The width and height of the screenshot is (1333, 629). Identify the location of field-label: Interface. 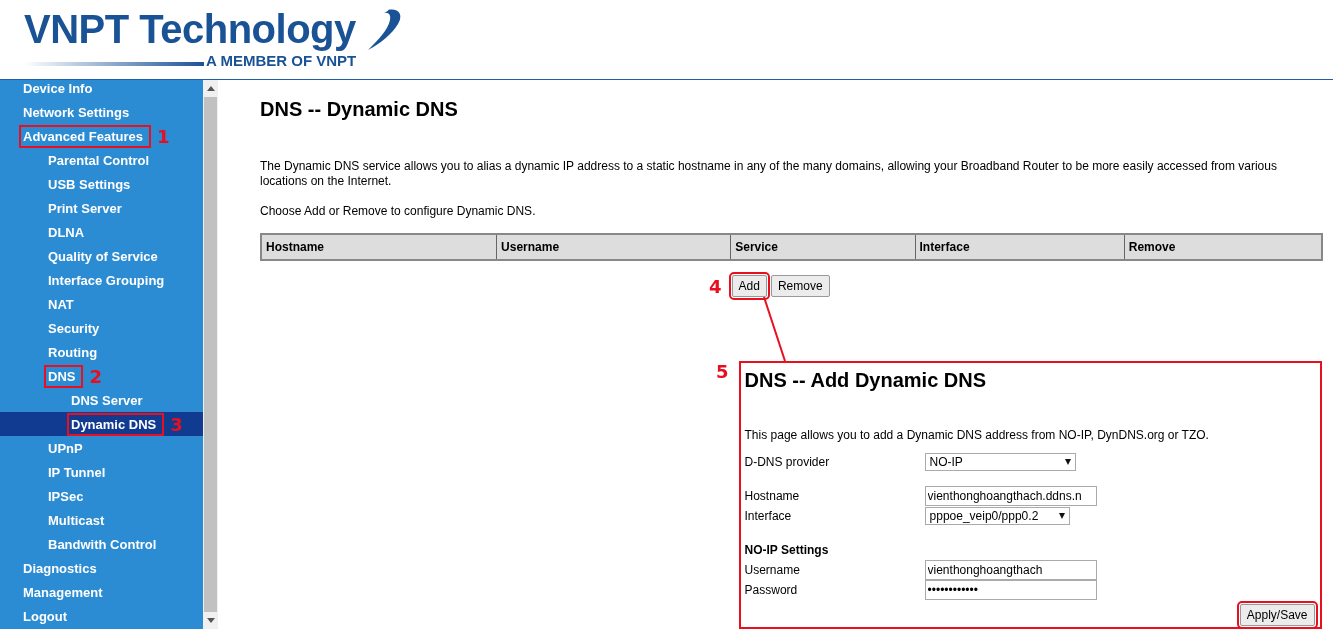
(768, 516).